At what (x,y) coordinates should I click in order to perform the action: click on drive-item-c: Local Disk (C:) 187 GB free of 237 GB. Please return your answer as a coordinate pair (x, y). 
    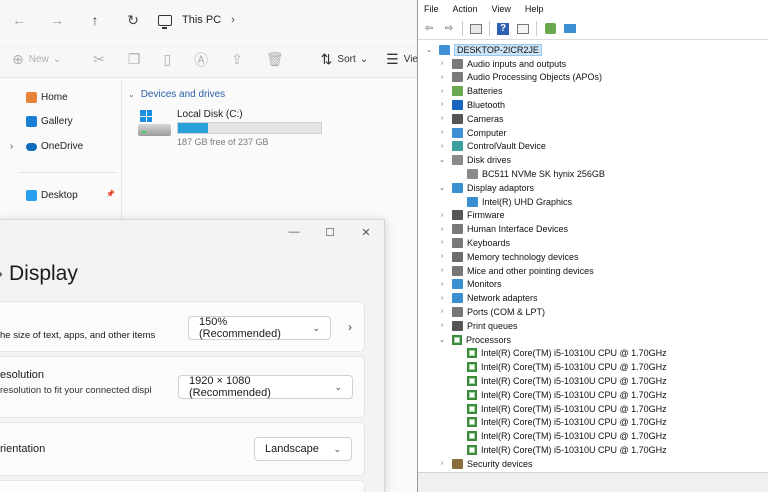
    Looking at the image, I should click on (238, 129).